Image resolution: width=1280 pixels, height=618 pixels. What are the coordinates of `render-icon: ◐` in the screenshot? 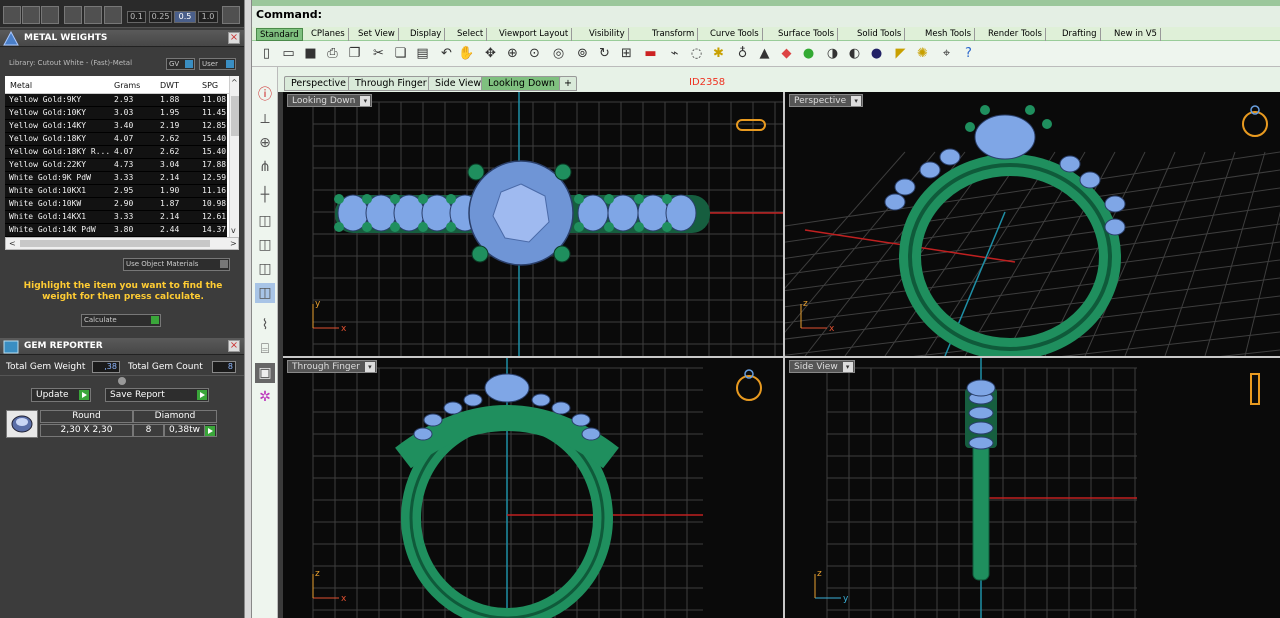 It's located at (854, 53).